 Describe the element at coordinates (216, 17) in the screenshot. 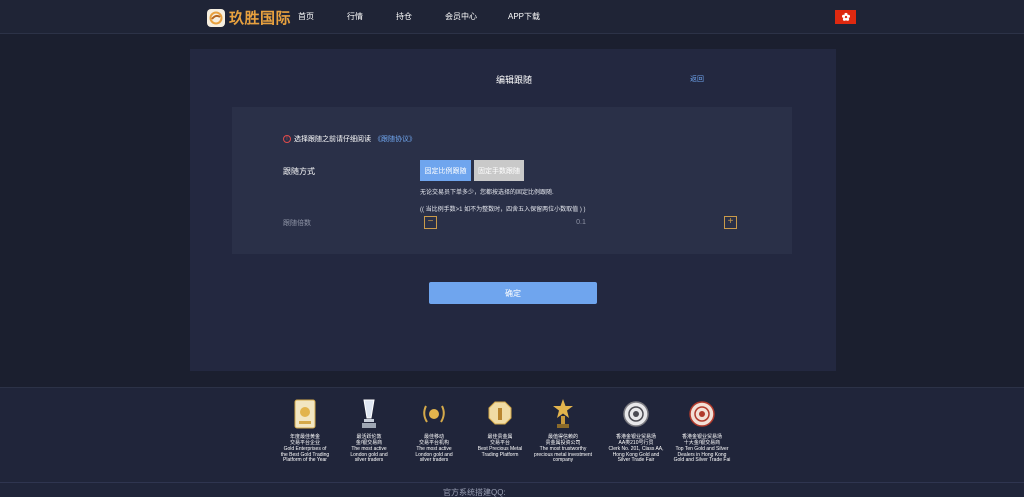

I see `logo-icon` at that location.